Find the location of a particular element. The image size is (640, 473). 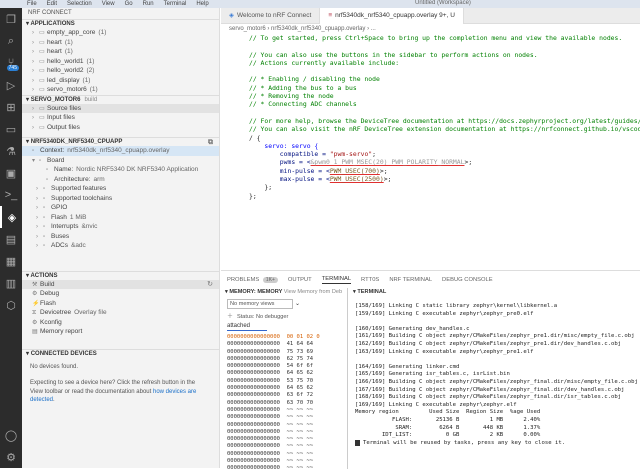

refresh-icon: ↻ is located at coordinates (210, 285).